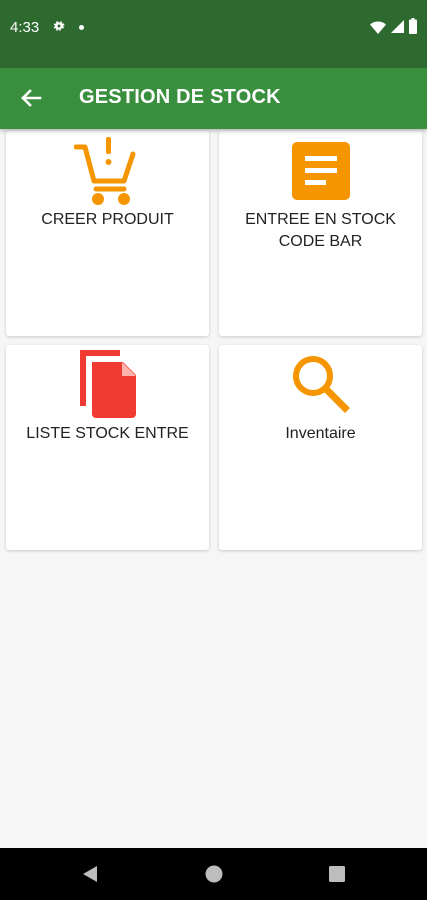 The width and height of the screenshot is (427, 900). What do you see at coordinates (107, 233) in the screenshot?
I see `tile-creer-produit: CREER PRODUIT` at bounding box center [107, 233].